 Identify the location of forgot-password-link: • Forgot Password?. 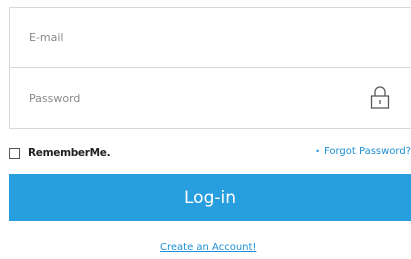
(363, 152).